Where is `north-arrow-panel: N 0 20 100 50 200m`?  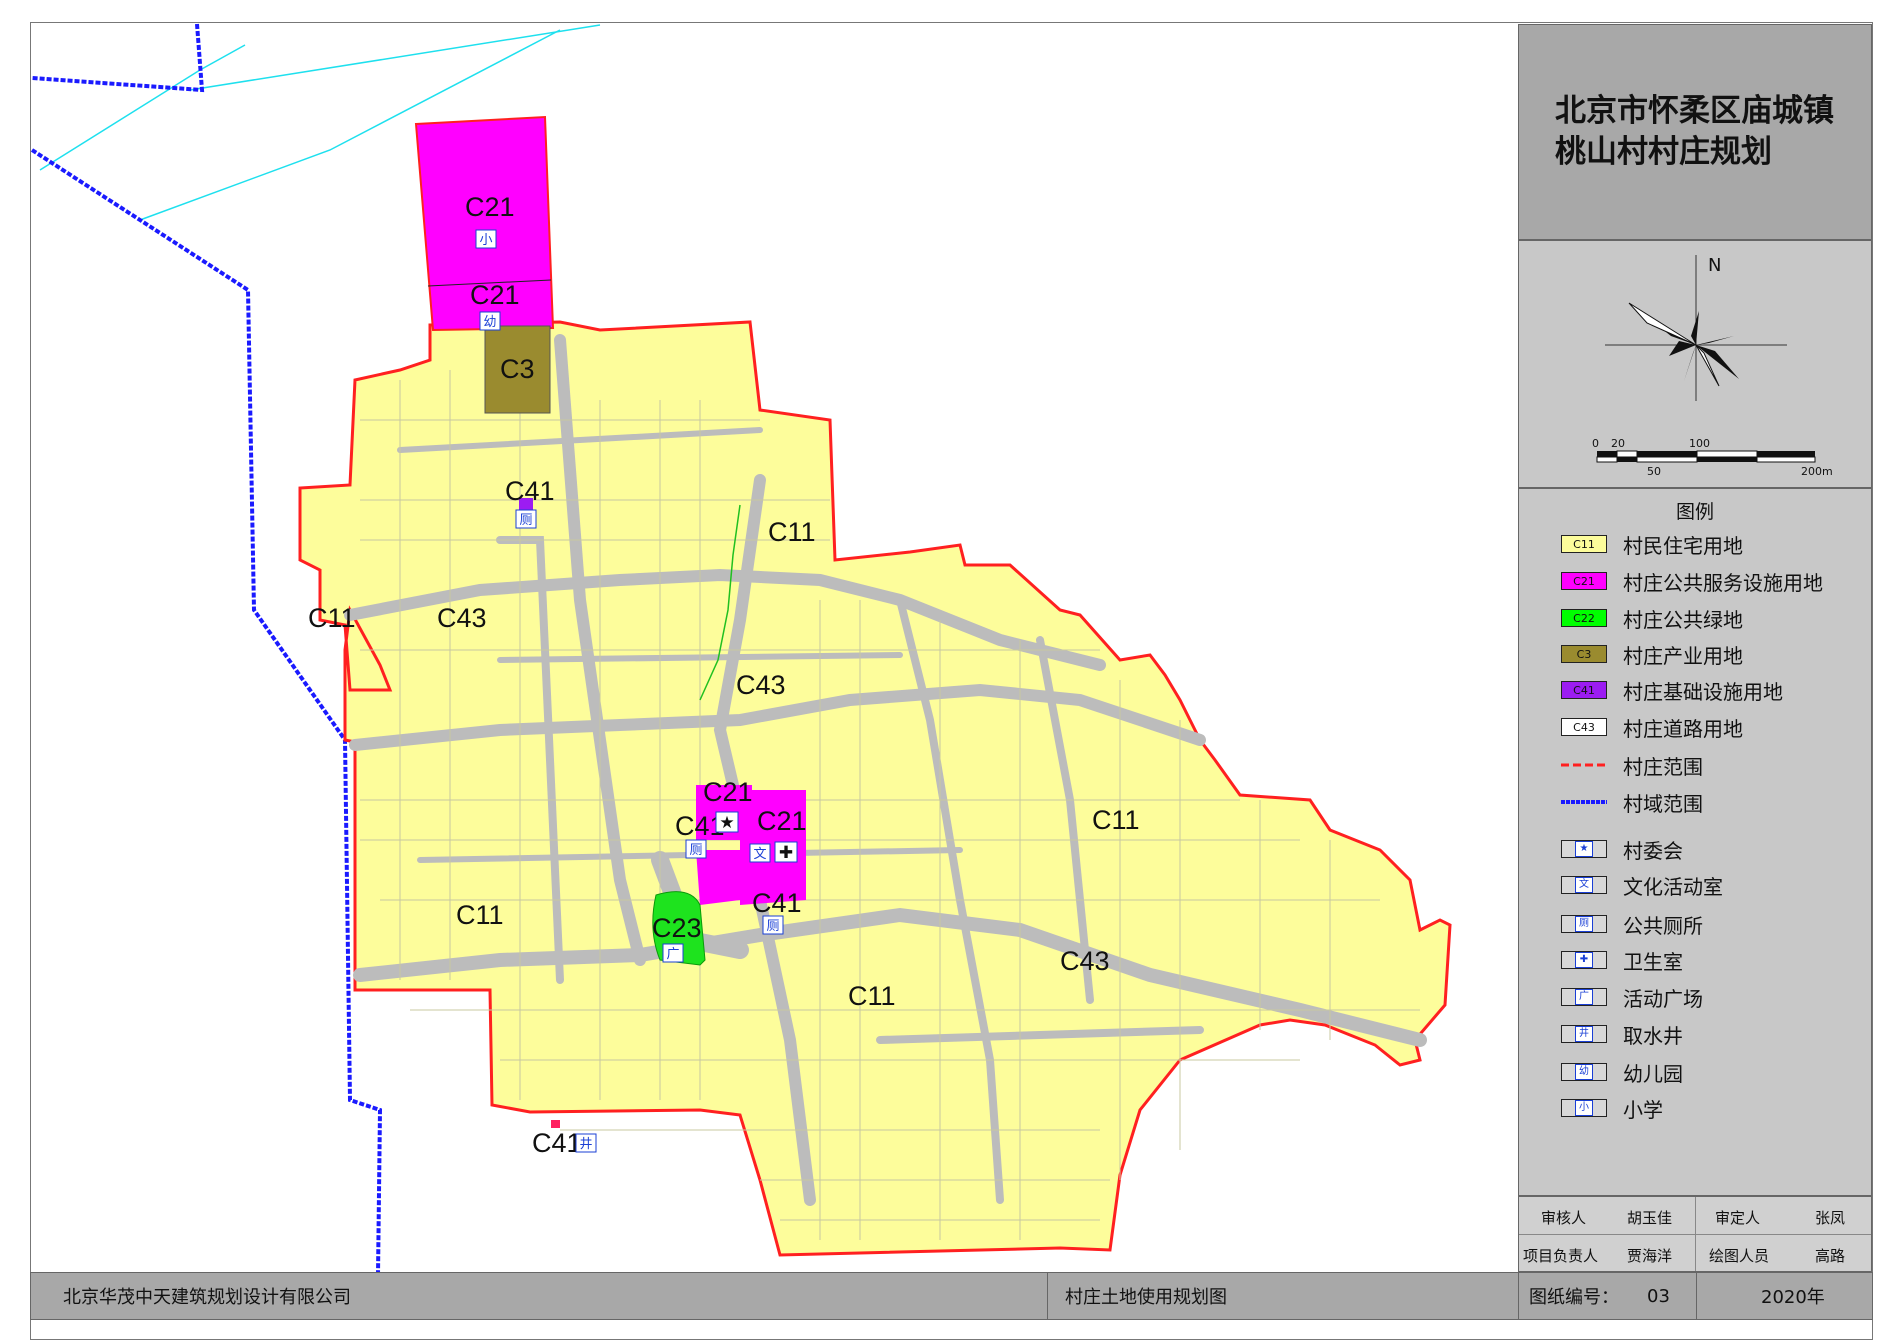
north-arrow-panel: N 0 20 100 50 200m is located at coordinates (1695, 364).